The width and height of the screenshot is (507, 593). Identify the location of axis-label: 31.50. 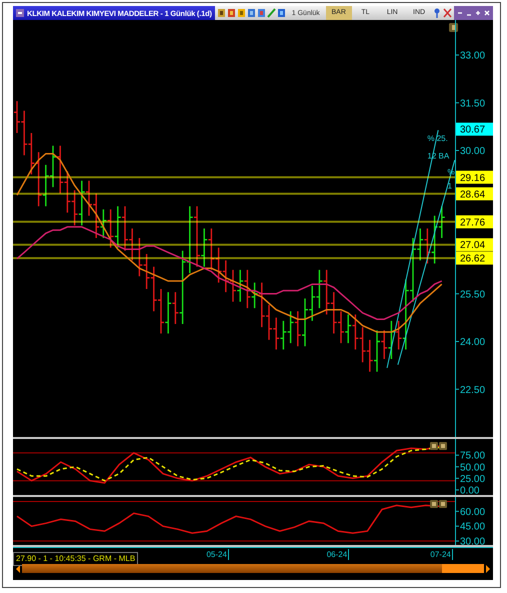
(473, 104).